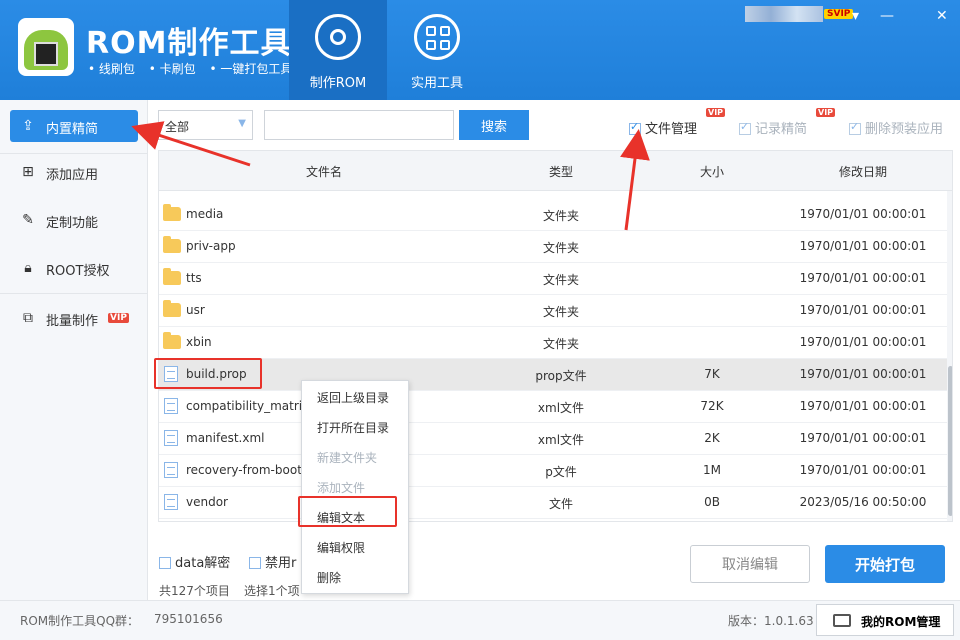 This screenshot has width=960, height=640. Describe the element at coordinates (205, 125) in the screenshot. I see `filter-select: 全部 ▼` at that location.